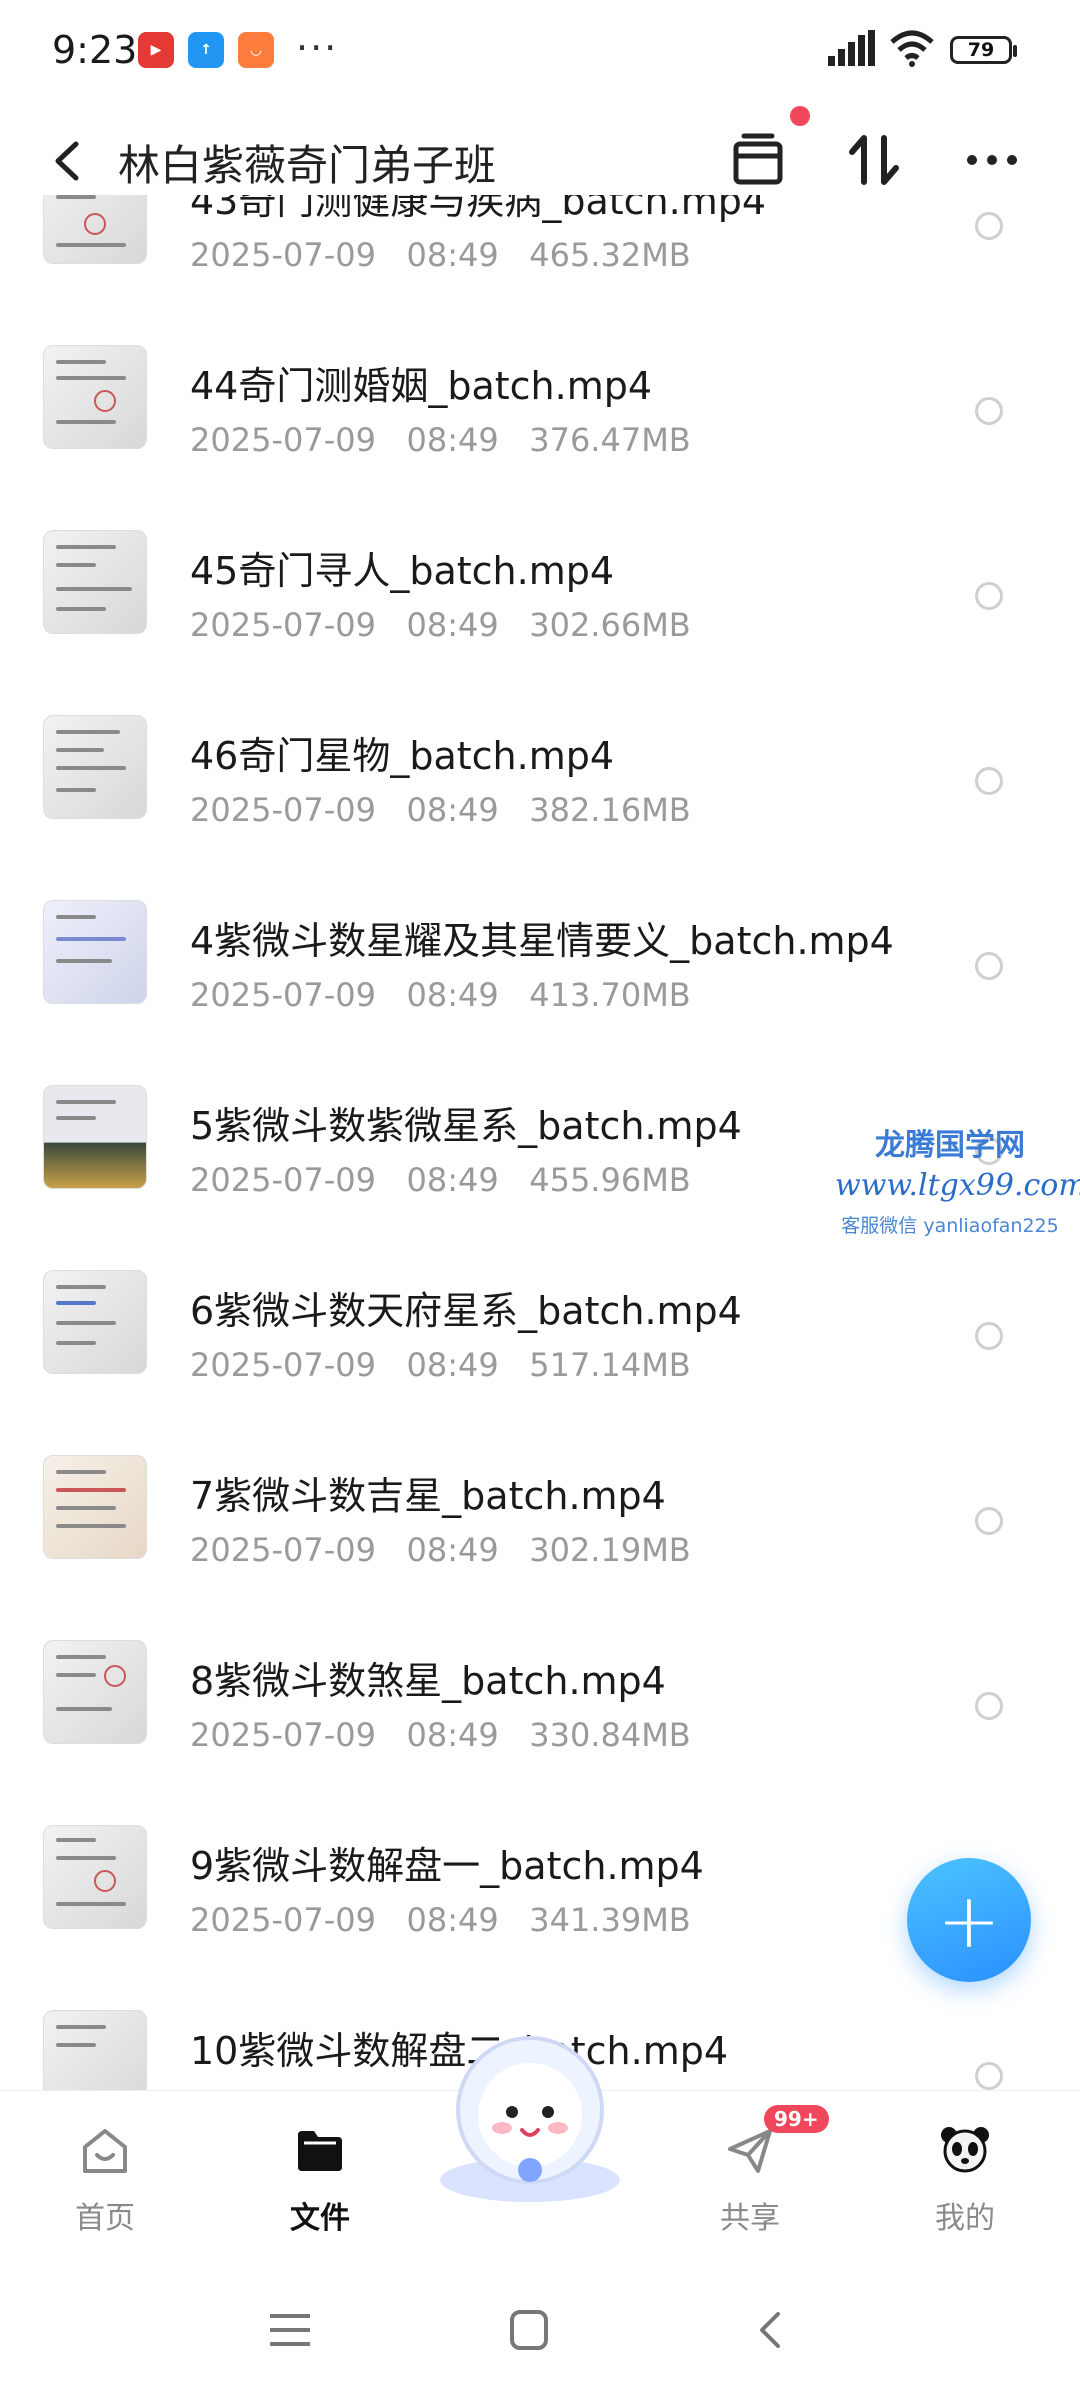 This screenshot has width=1080, height=2400. What do you see at coordinates (320, 2218) in the screenshot?
I see `nav-label: 文件` at bounding box center [320, 2218].